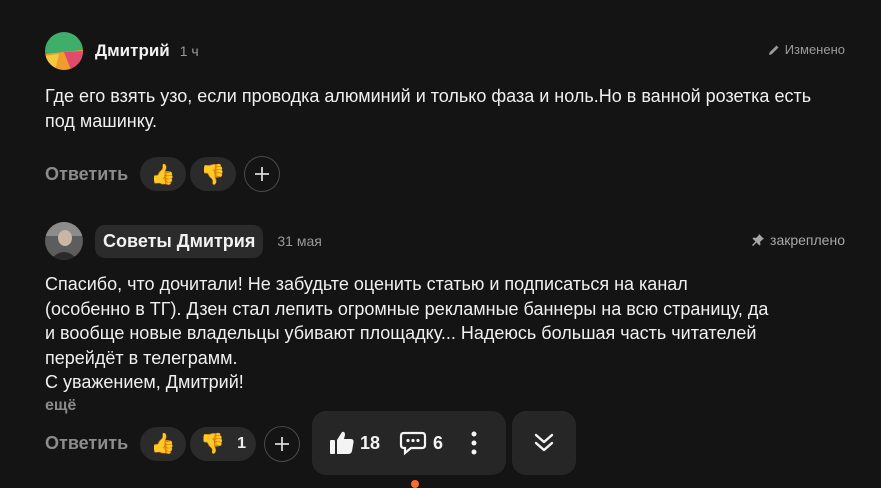 The height and width of the screenshot is (488, 881). I want to click on scroll-down-button, so click(544, 443).